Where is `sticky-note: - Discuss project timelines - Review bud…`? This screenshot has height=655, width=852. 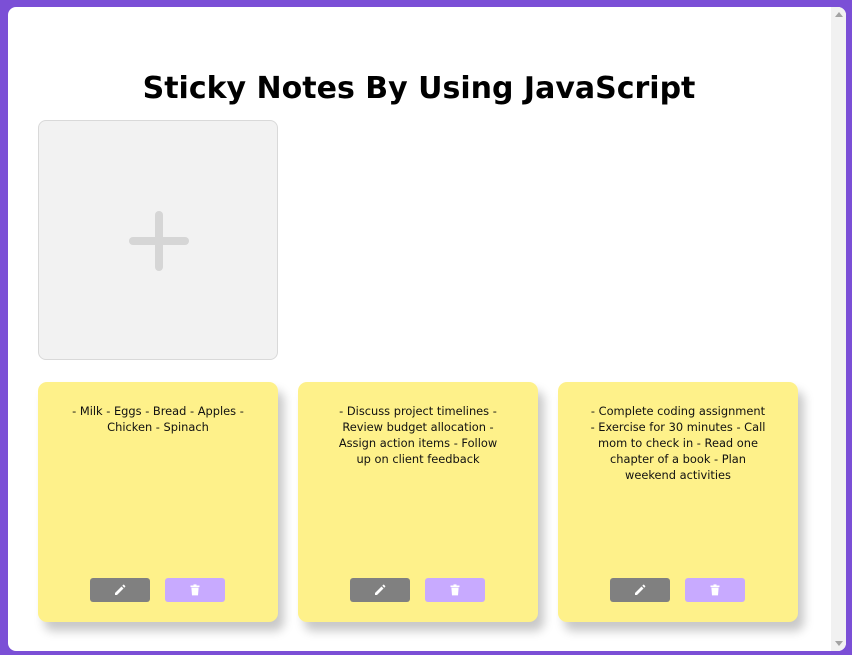 sticky-note: - Discuss project timelines - Review bud… is located at coordinates (418, 502).